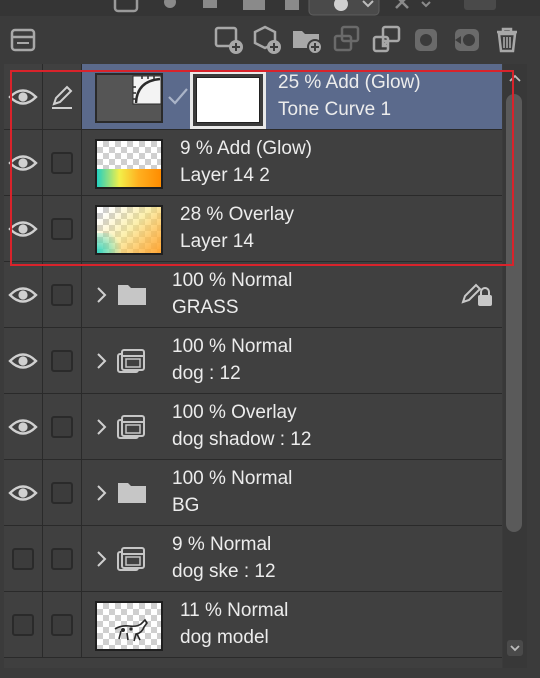  What do you see at coordinates (515, 648) in the screenshot?
I see `scroll-down-icon` at bounding box center [515, 648].